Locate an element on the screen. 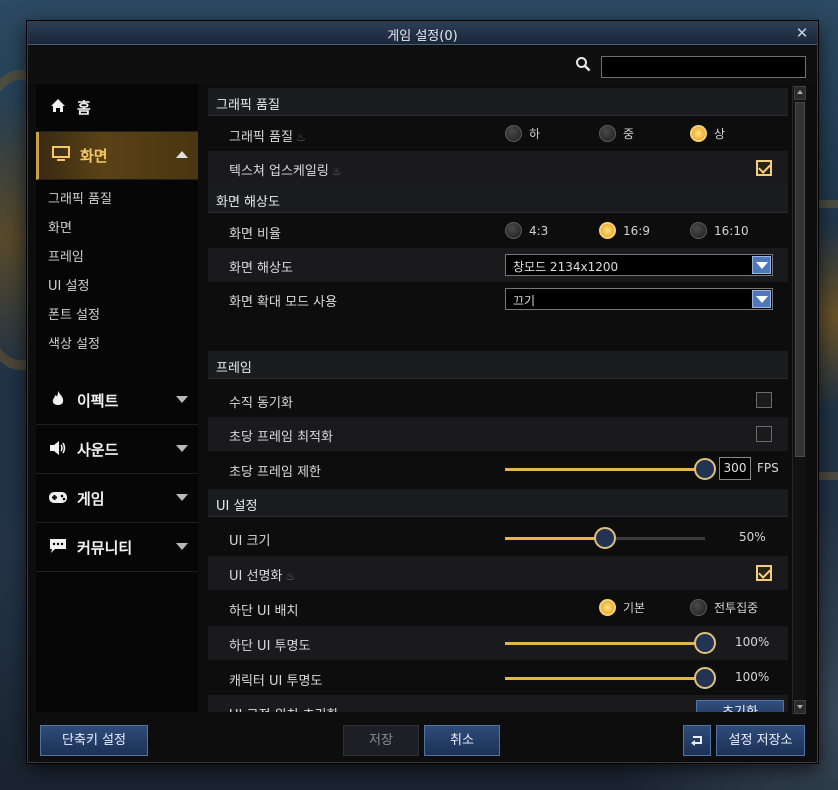 This screenshot has height=790, width=838. shortcut-settings-button: 단축키 설정 is located at coordinates (94, 740).